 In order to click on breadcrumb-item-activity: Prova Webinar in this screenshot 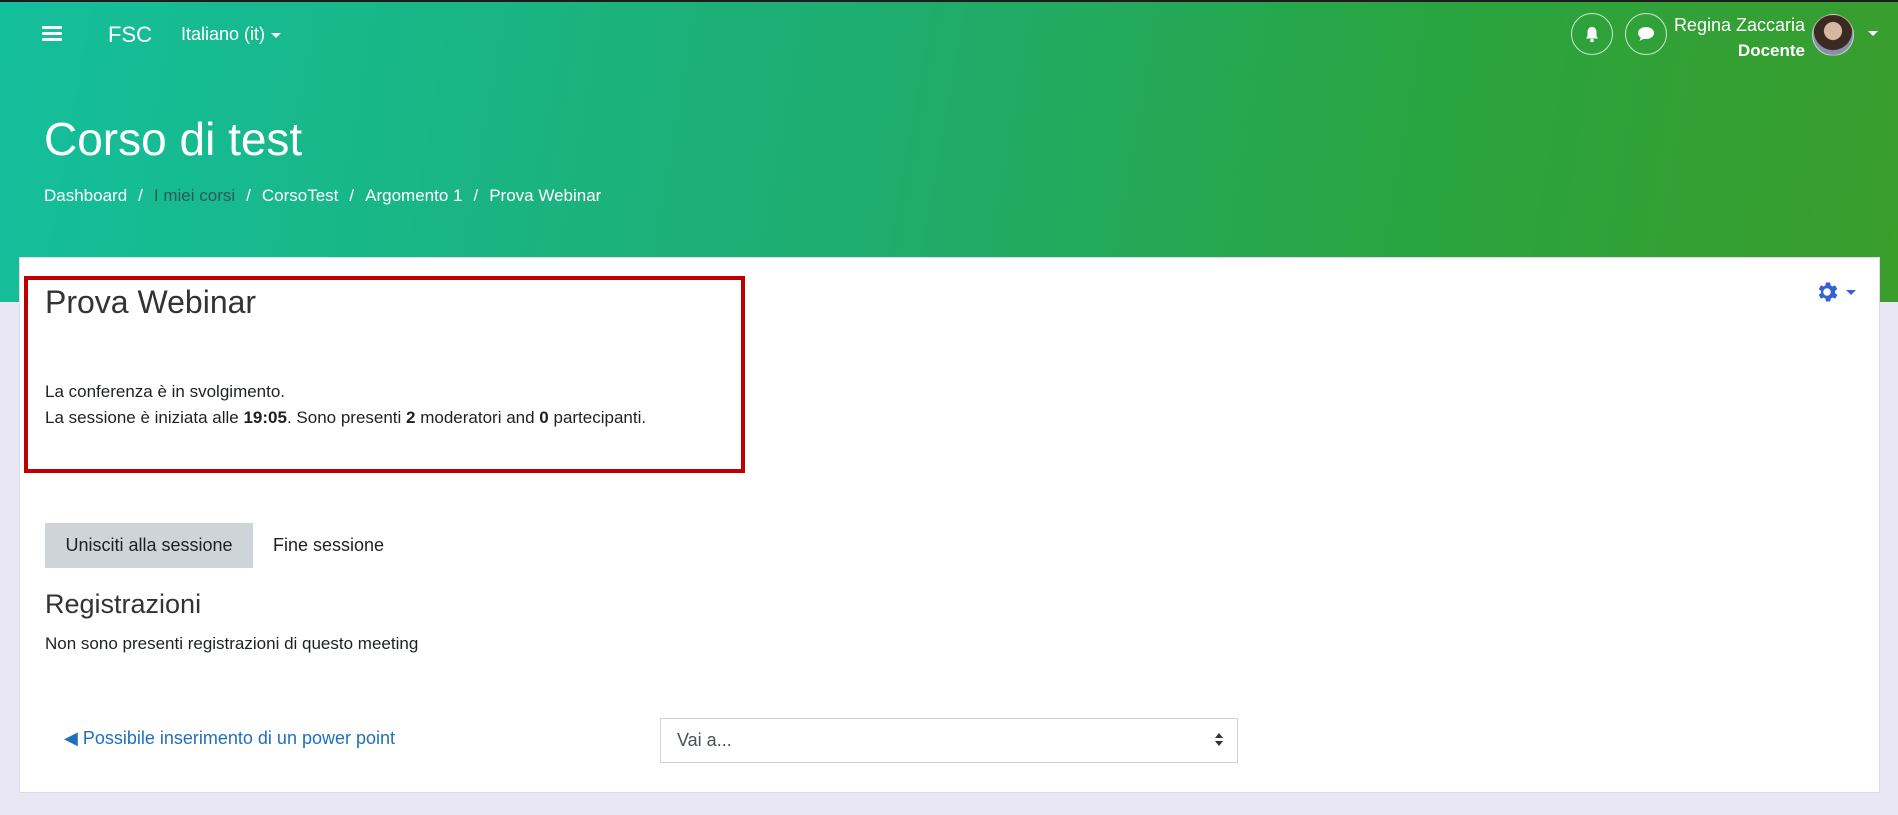, I will do `click(545, 196)`.